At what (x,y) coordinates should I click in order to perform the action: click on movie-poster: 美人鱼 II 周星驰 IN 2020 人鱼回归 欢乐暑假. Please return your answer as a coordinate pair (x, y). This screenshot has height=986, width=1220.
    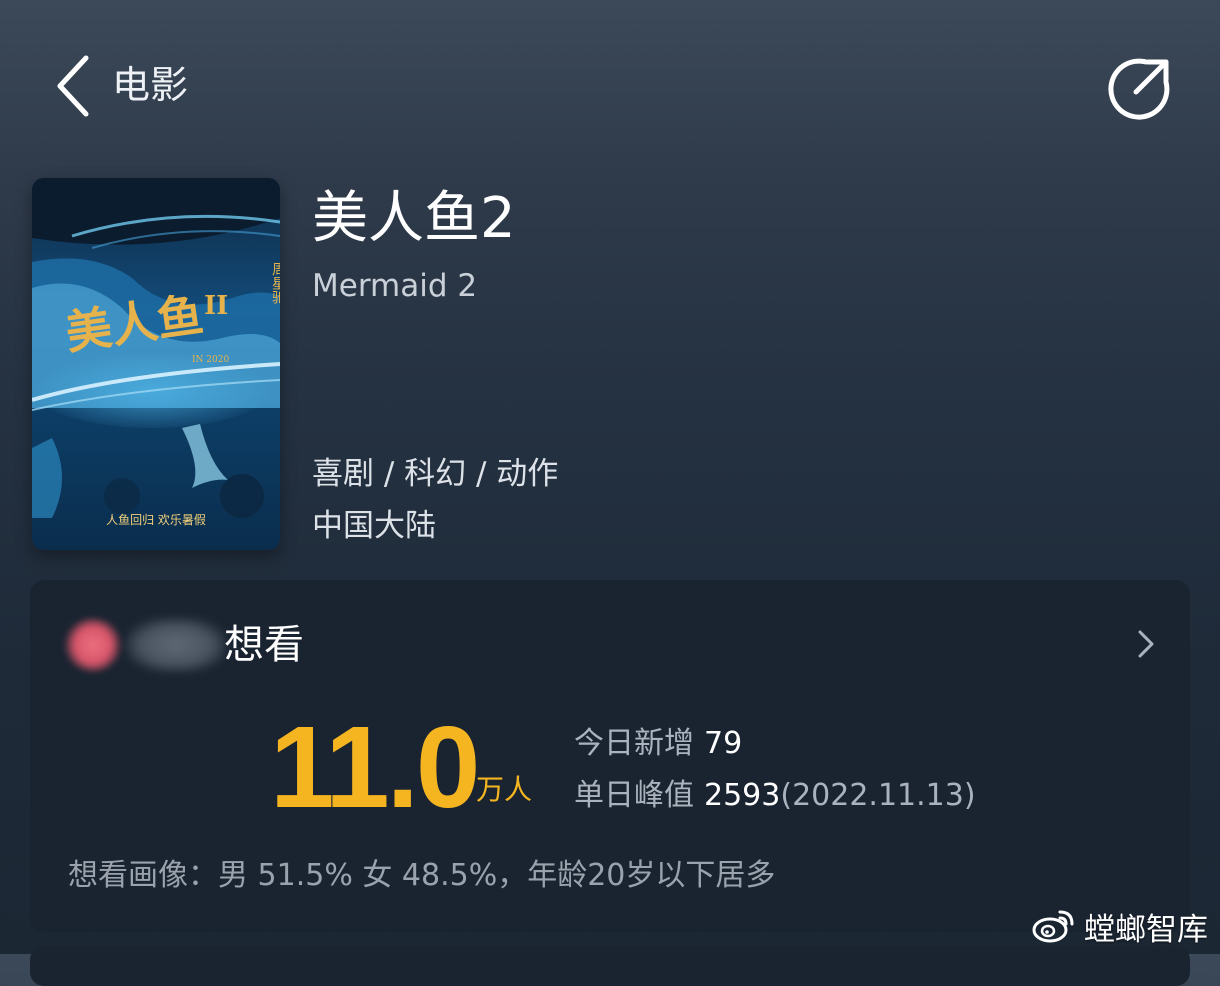
    Looking at the image, I should click on (156, 364).